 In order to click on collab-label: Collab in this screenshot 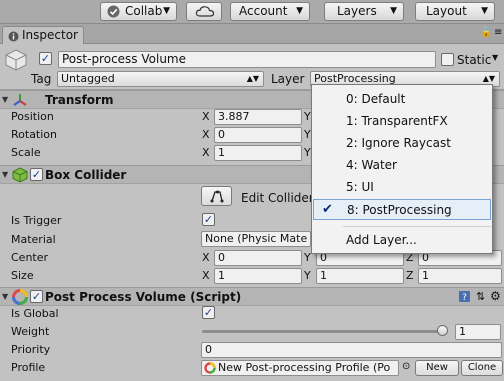, I will do `click(144, 11)`.